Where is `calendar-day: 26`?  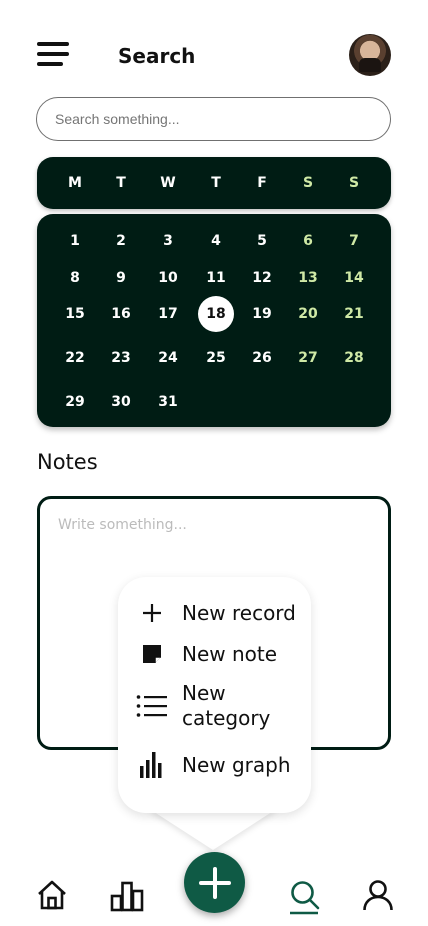
calendar-day: 26 is located at coordinates (262, 358).